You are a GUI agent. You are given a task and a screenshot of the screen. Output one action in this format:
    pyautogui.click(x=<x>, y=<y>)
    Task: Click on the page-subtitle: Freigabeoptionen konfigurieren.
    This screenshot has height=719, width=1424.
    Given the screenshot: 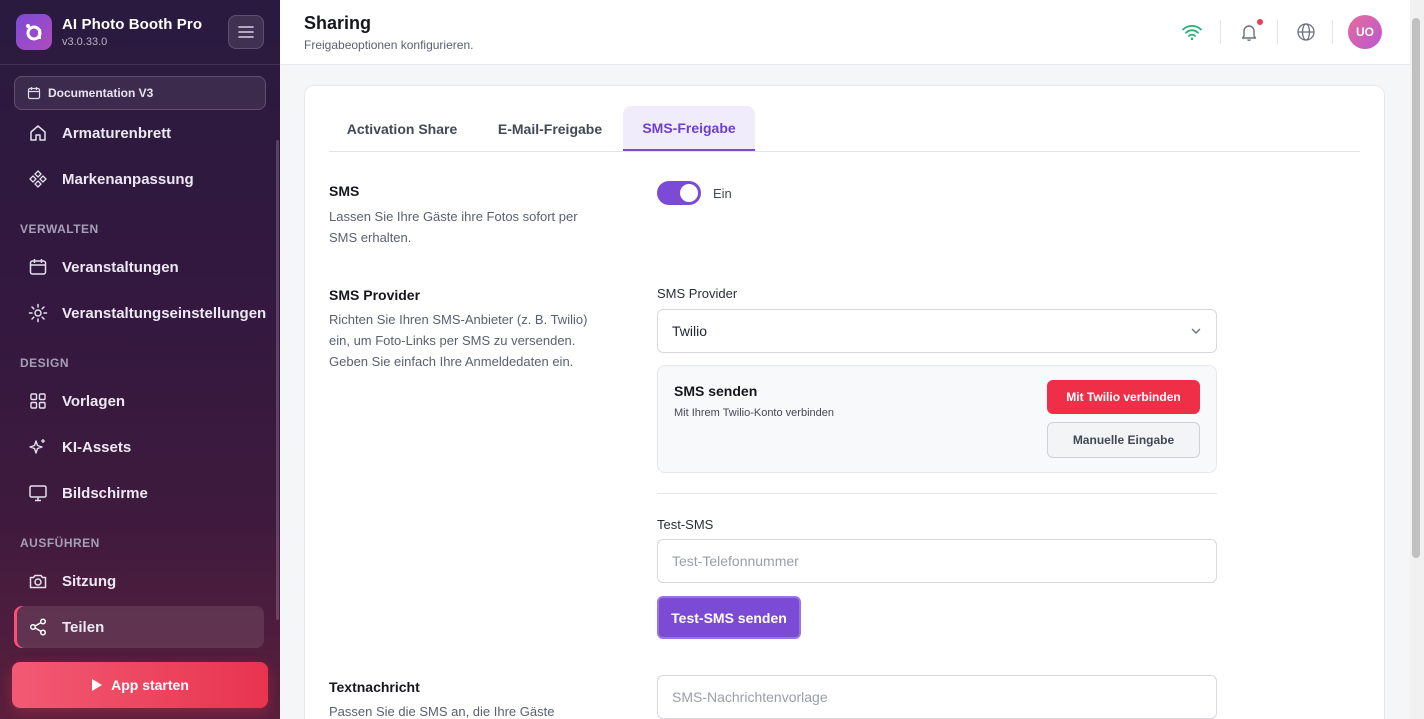 What is the action you would take?
    pyautogui.click(x=389, y=45)
    